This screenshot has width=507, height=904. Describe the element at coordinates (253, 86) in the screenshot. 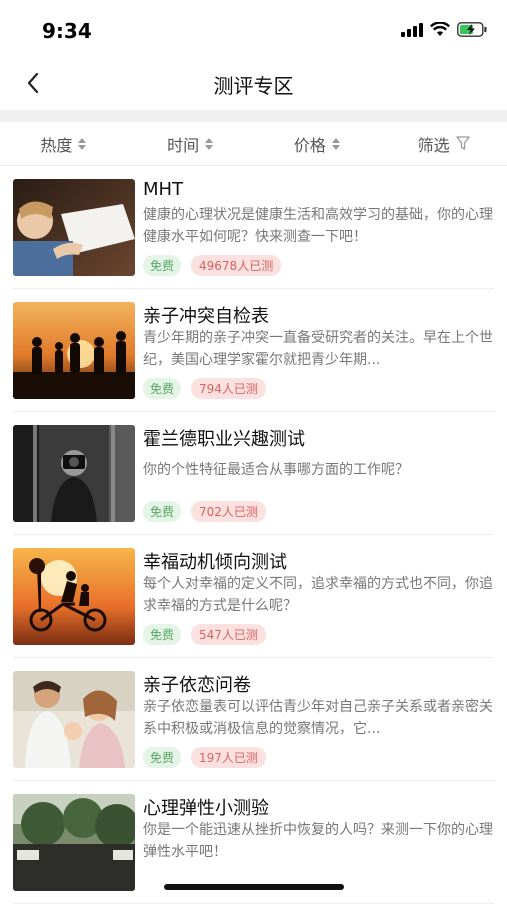

I see `page-title: 测评专区` at that location.